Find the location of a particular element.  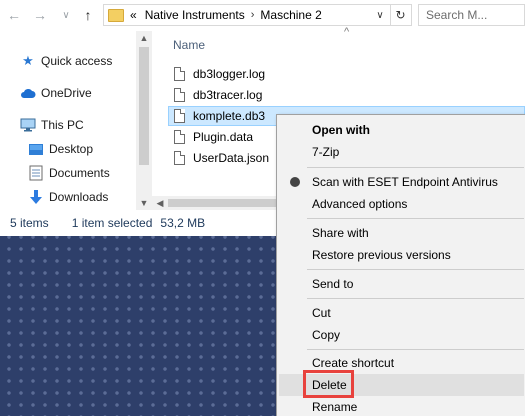

menu-item-label: Advanced options is located at coordinates (360, 204).